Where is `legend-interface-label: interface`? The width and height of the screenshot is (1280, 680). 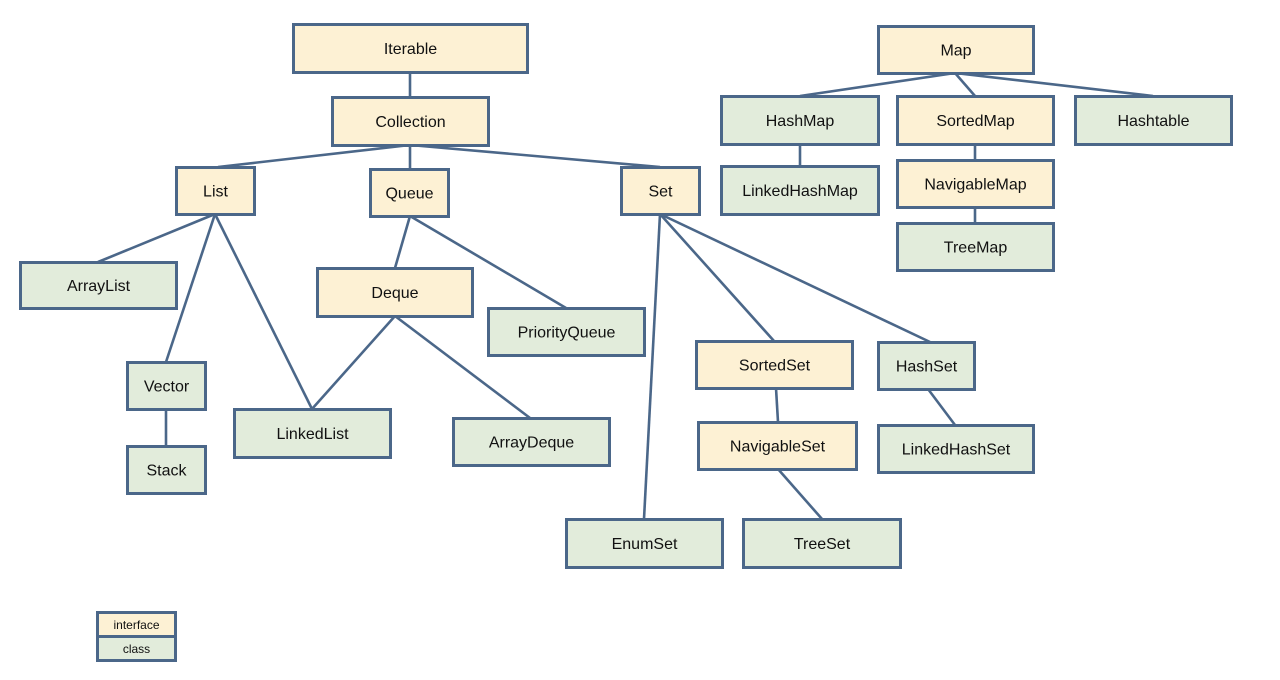 legend-interface-label: interface is located at coordinates (136, 625).